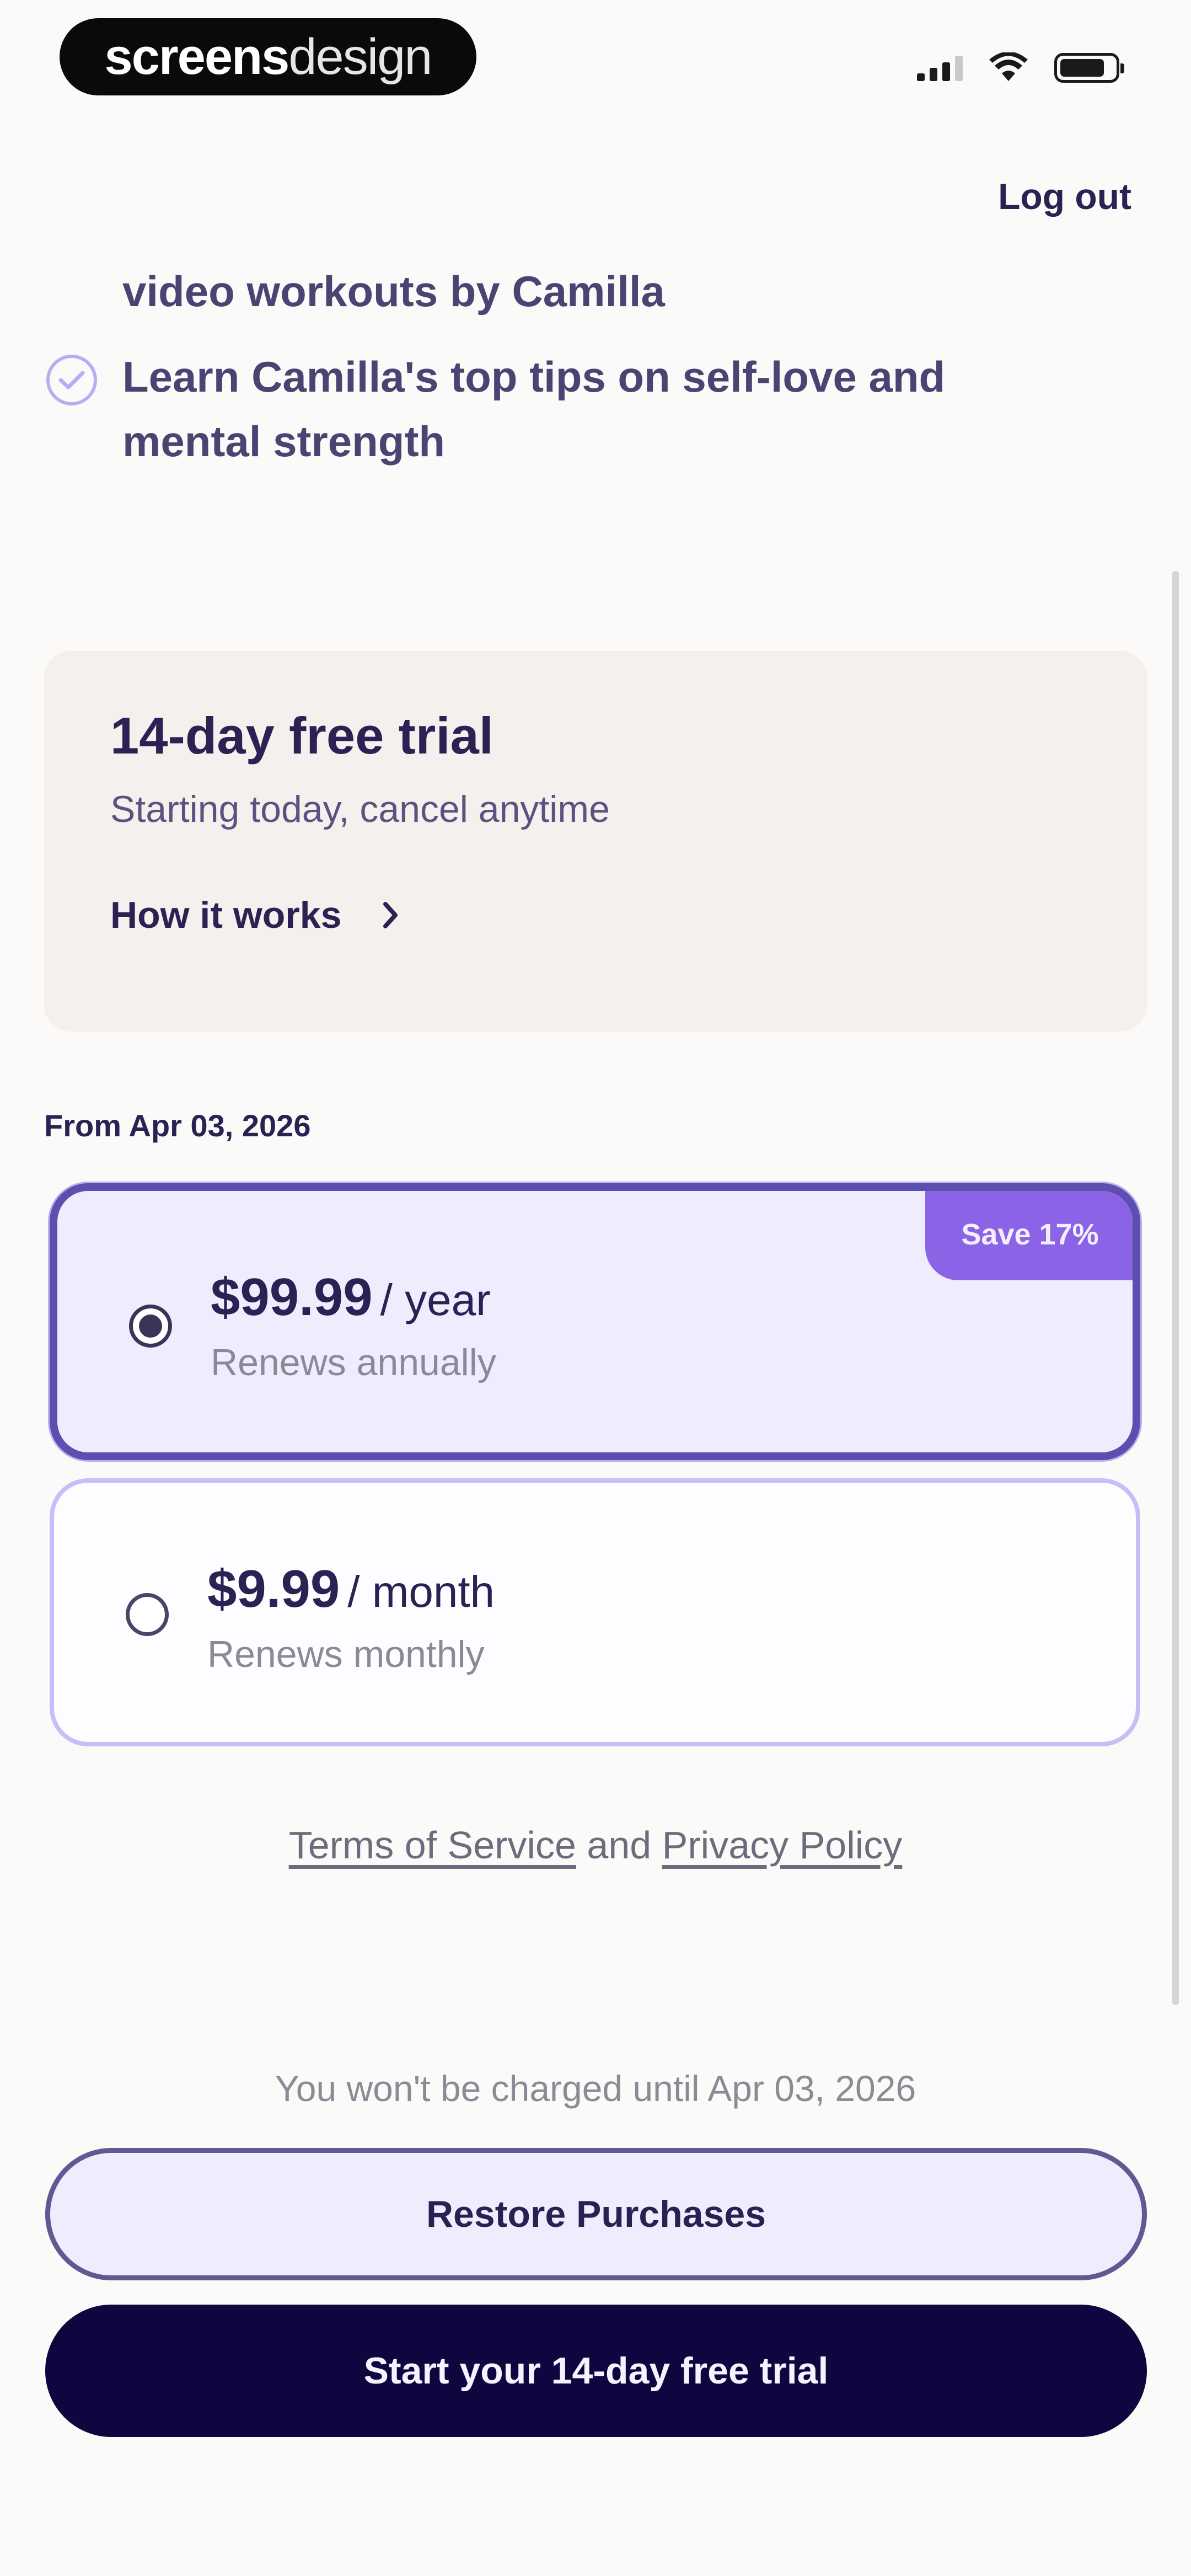 This screenshot has height=2576, width=1191. What do you see at coordinates (1064, 196) in the screenshot?
I see `logout-button: Log out` at bounding box center [1064, 196].